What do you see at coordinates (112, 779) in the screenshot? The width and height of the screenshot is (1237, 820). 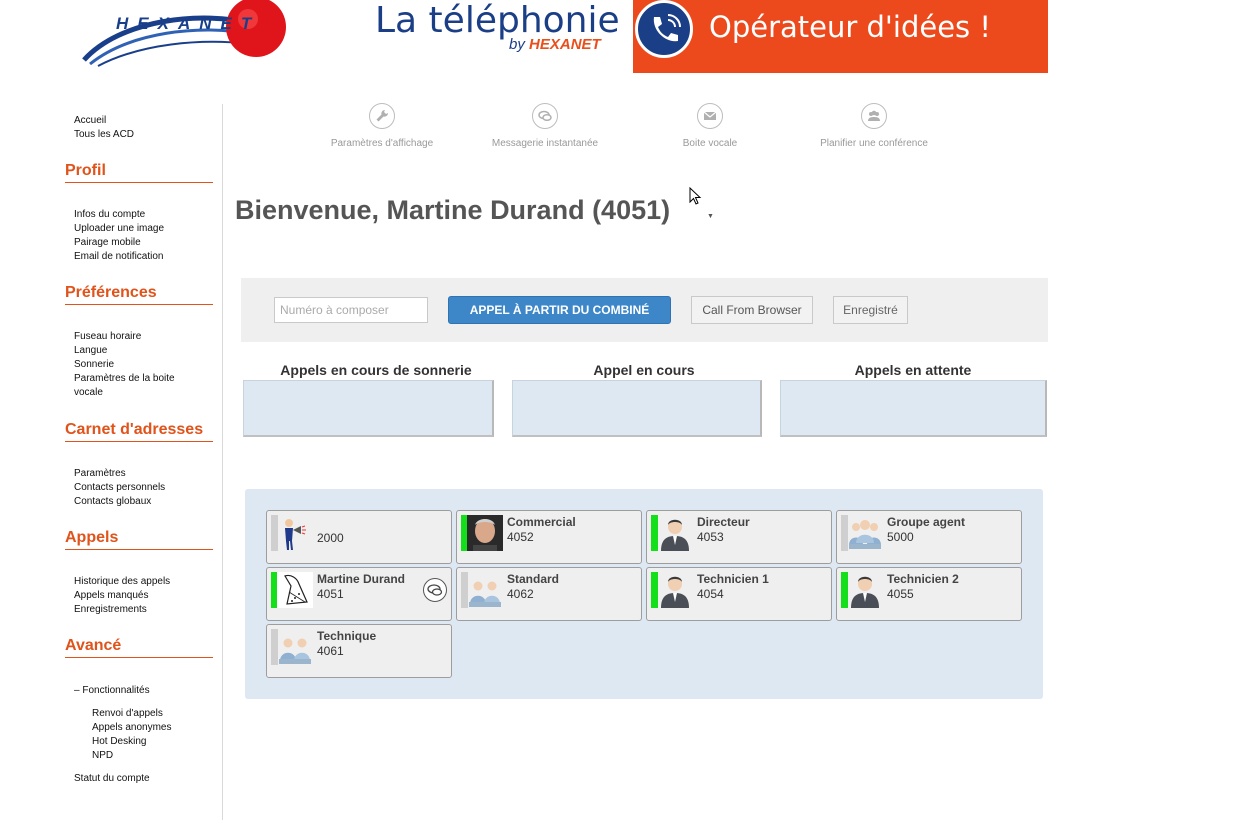 I see `sidebar-link-statut-compte: Statut du compte` at bounding box center [112, 779].